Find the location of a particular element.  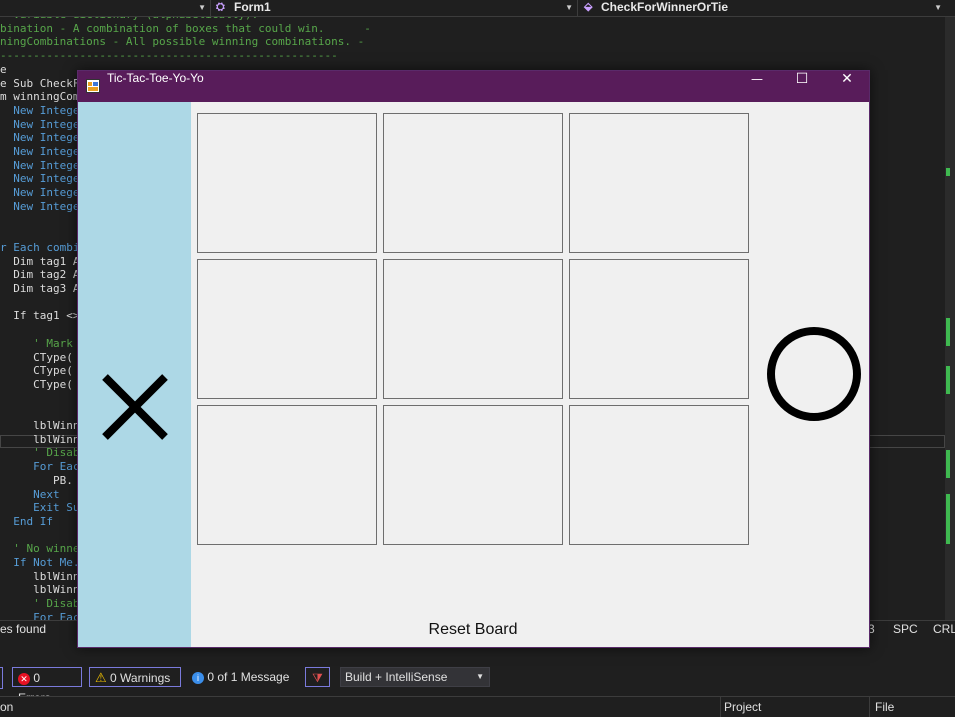

window-title: Tic-Tac-Toe-Yo-Yo is located at coordinates (155, 78).